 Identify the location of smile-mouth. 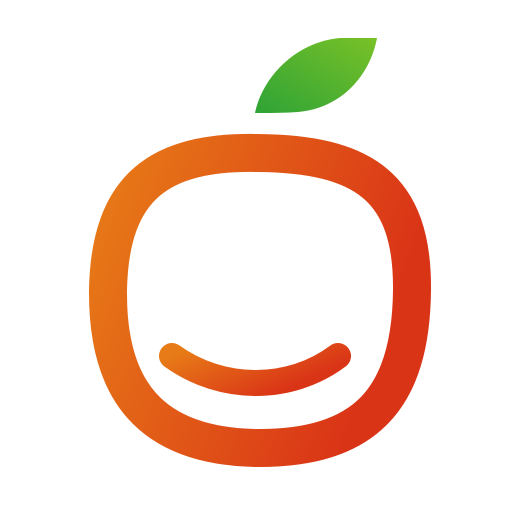
(255, 369).